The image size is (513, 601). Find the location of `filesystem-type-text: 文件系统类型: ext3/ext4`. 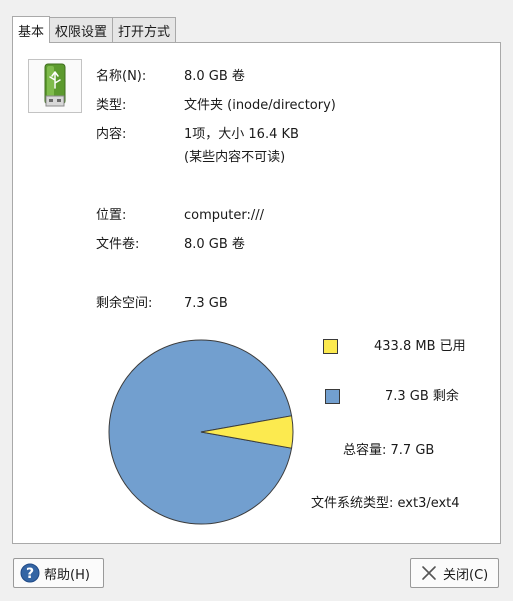

filesystem-type-text: 文件系统类型: ext3/ext4 is located at coordinates (385, 503).